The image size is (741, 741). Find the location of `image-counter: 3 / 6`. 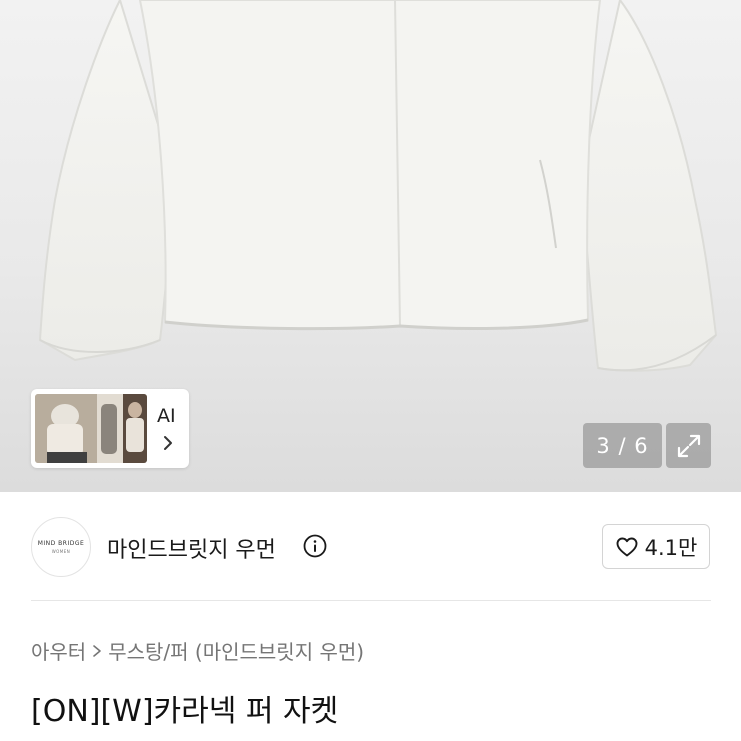

image-counter: 3 / 6 is located at coordinates (622, 445).